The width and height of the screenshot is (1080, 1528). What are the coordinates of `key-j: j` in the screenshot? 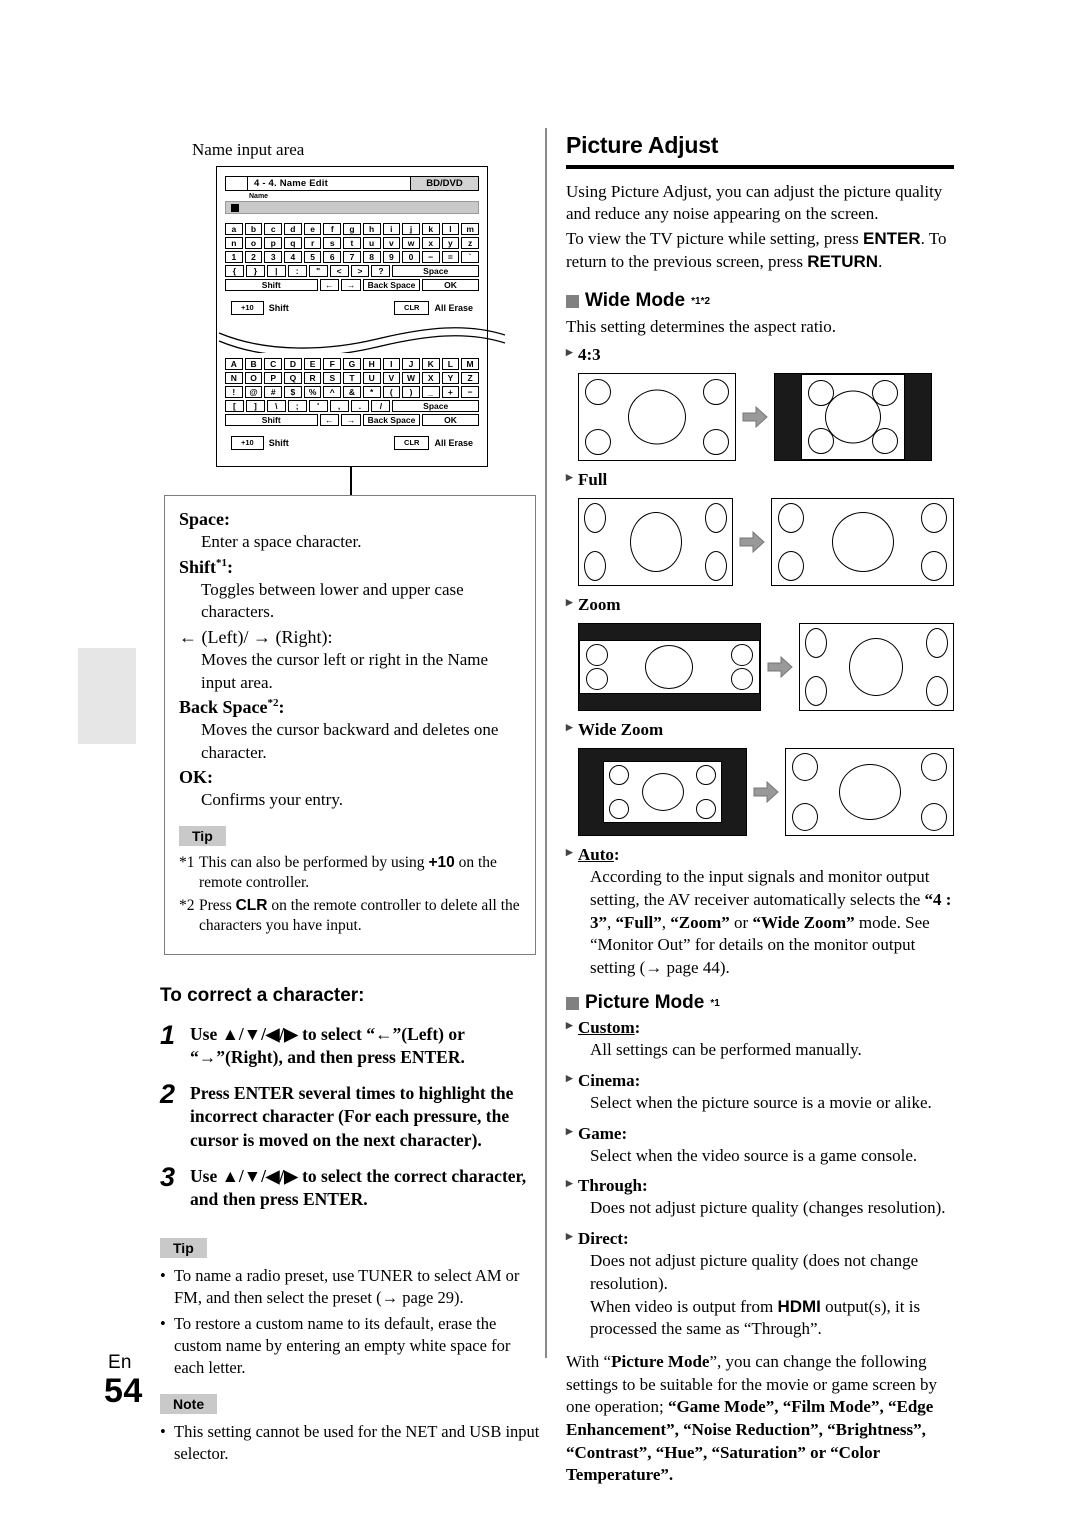 It's located at (411, 229).